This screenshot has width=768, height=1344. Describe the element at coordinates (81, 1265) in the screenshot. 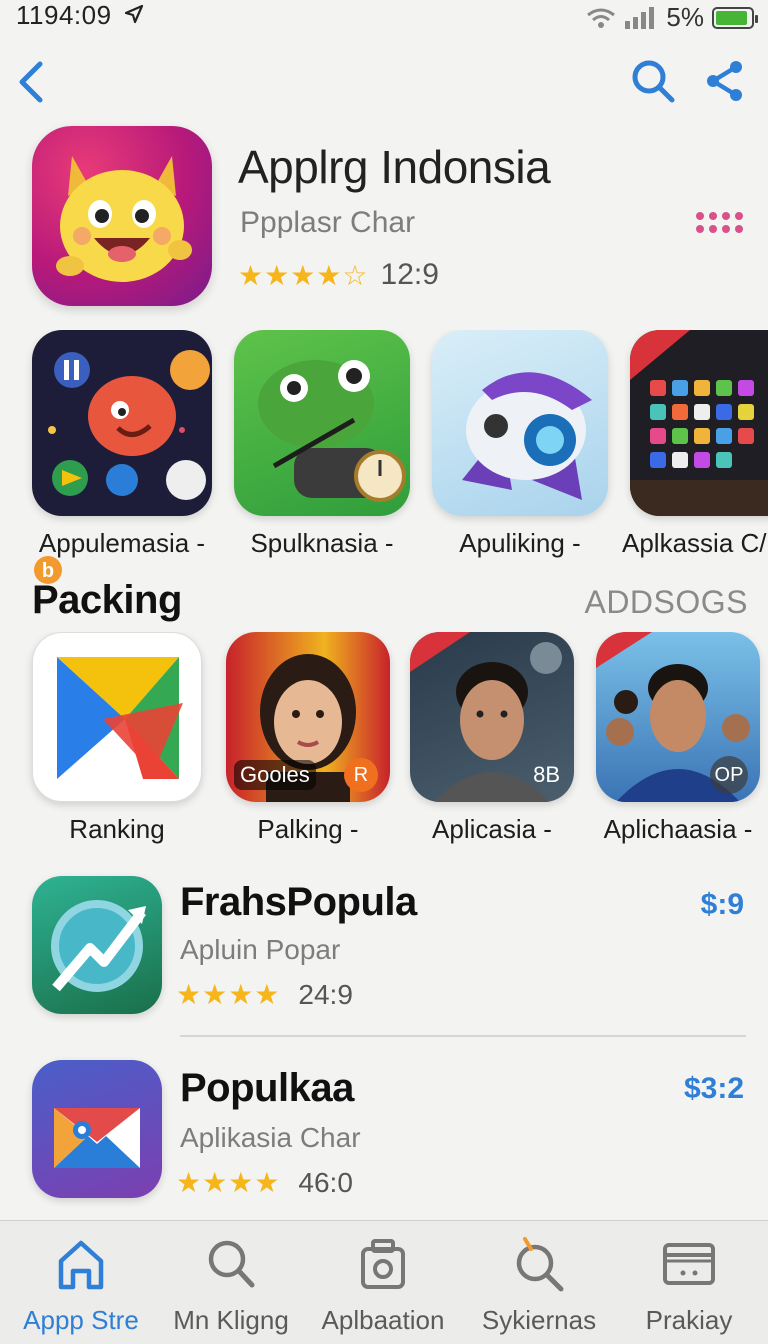

I see `home-icon` at that location.